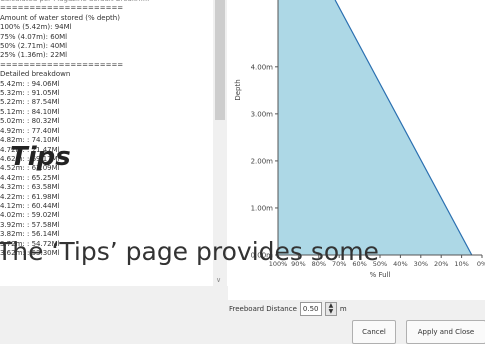 The image size is (485, 344). Describe the element at coordinates (30, 205) in the screenshot. I see `list-item: 4.12m: : 60.44Ml` at that location.